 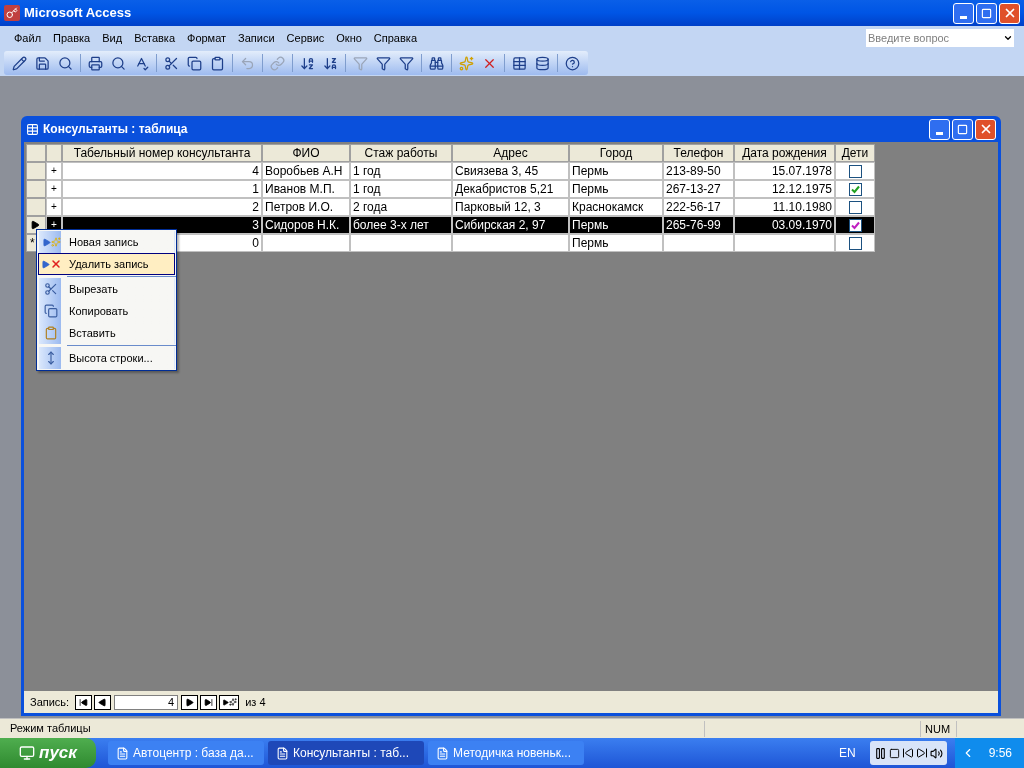 What do you see at coordinates (50, 702) in the screenshot?
I see `record-label: Запись:` at bounding box center [50, 702].